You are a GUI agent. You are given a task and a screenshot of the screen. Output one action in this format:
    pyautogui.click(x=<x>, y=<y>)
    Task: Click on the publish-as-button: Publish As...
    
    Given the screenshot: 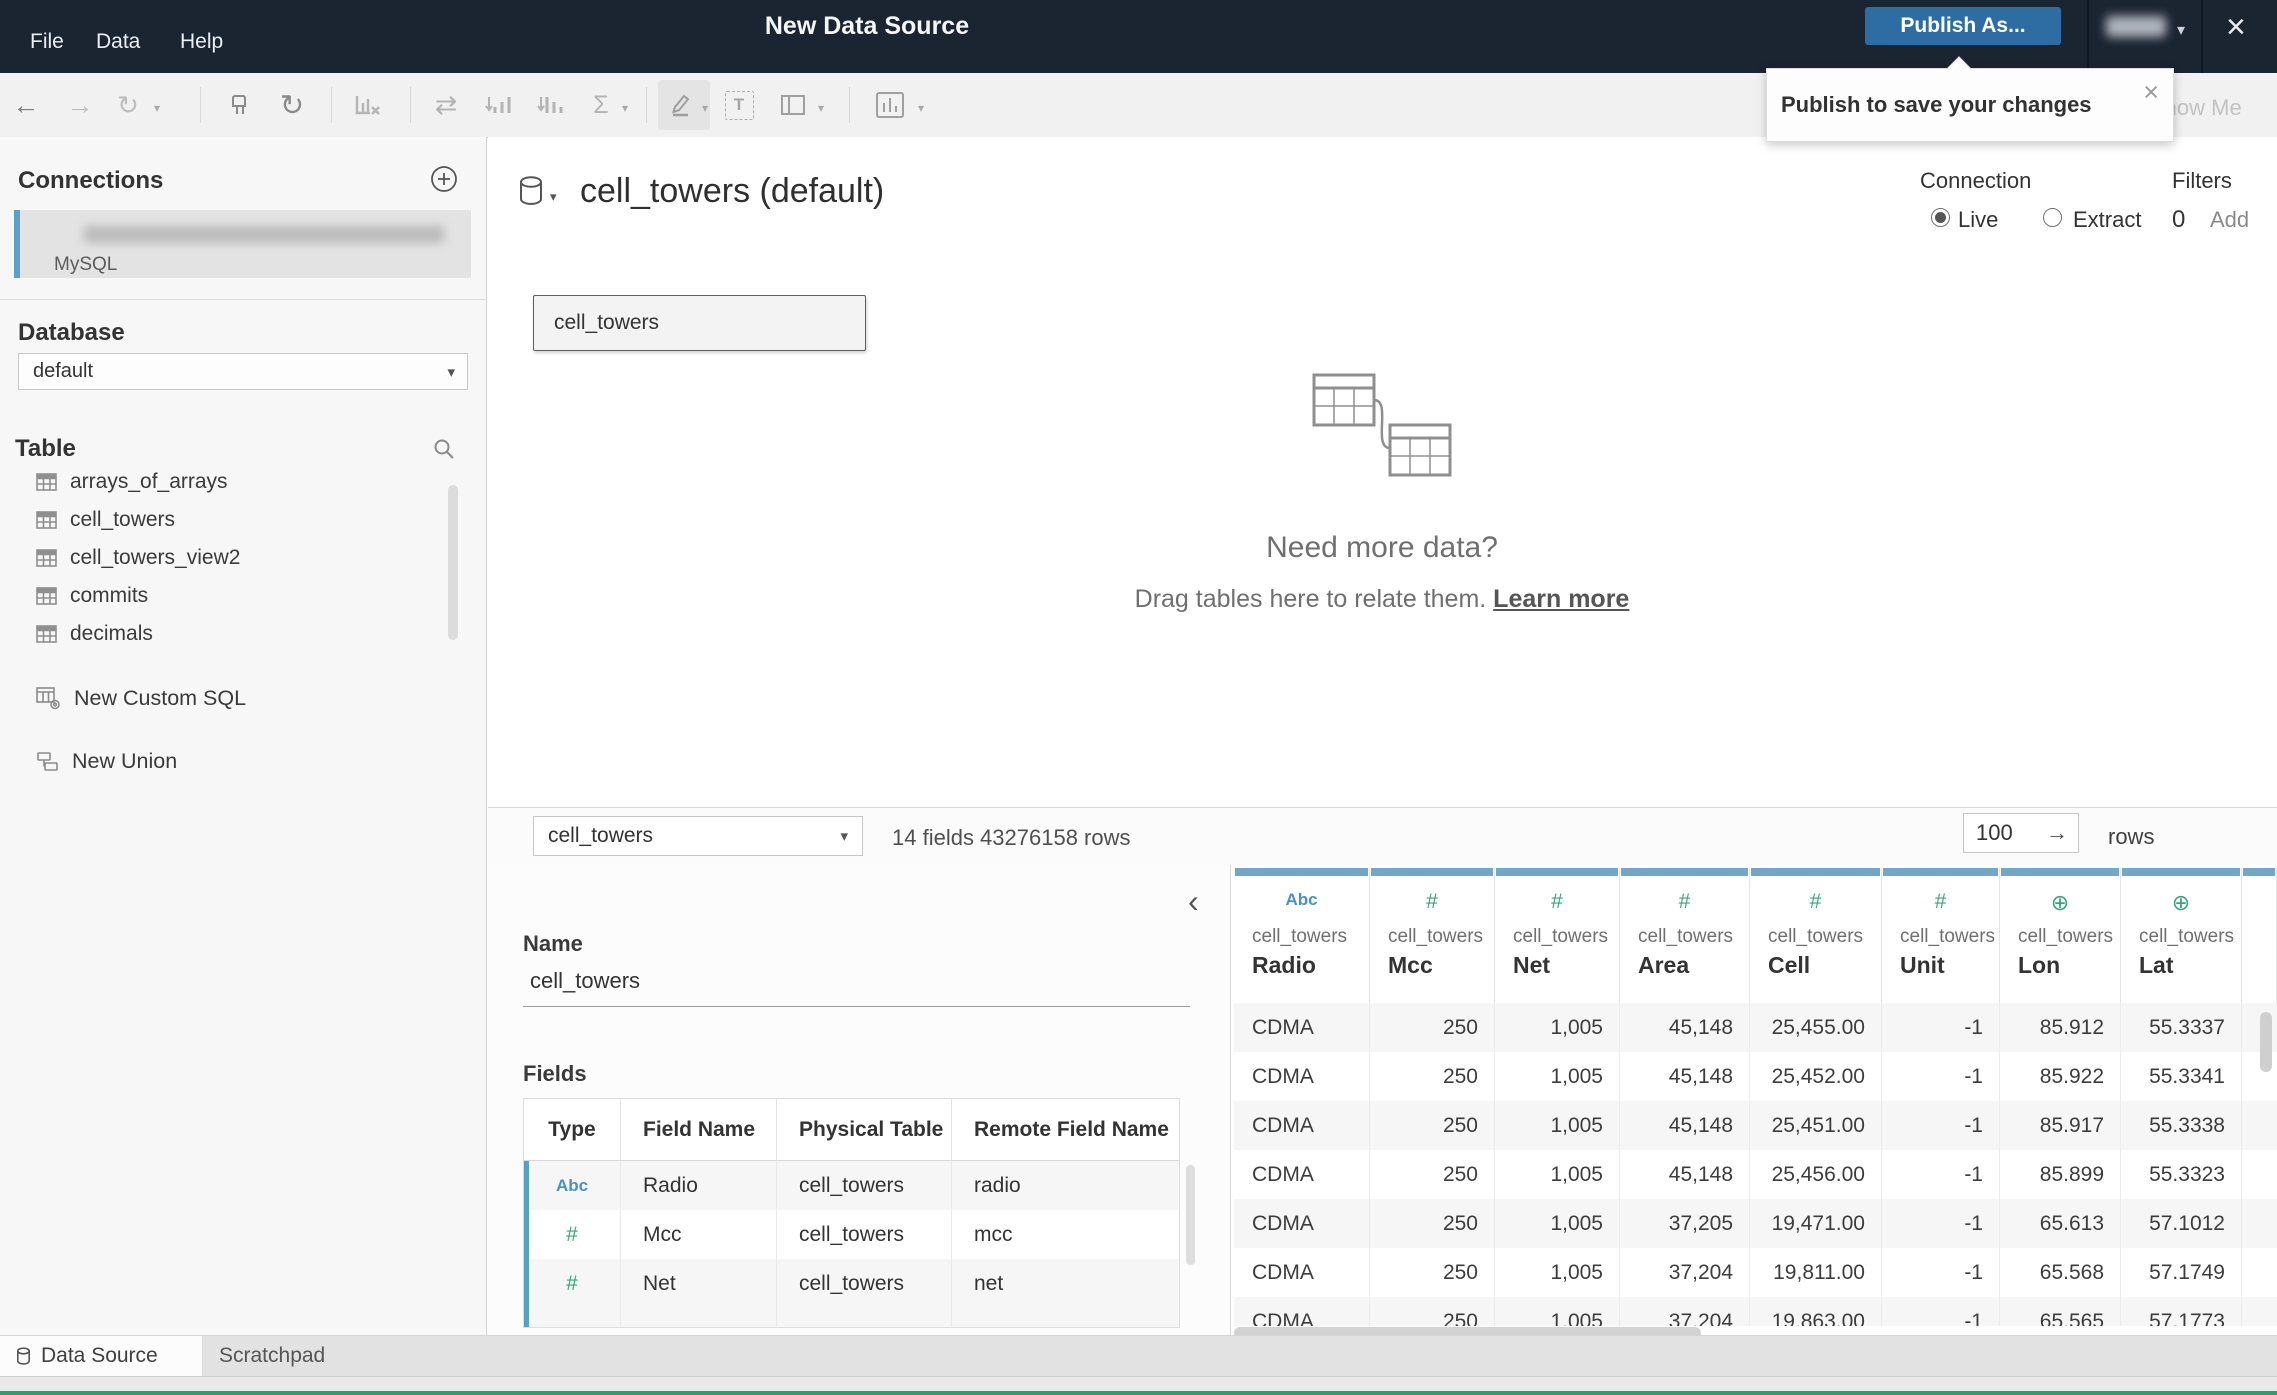 What is the action you would take?
    pyautogui.click(x=1963, y=26)
    